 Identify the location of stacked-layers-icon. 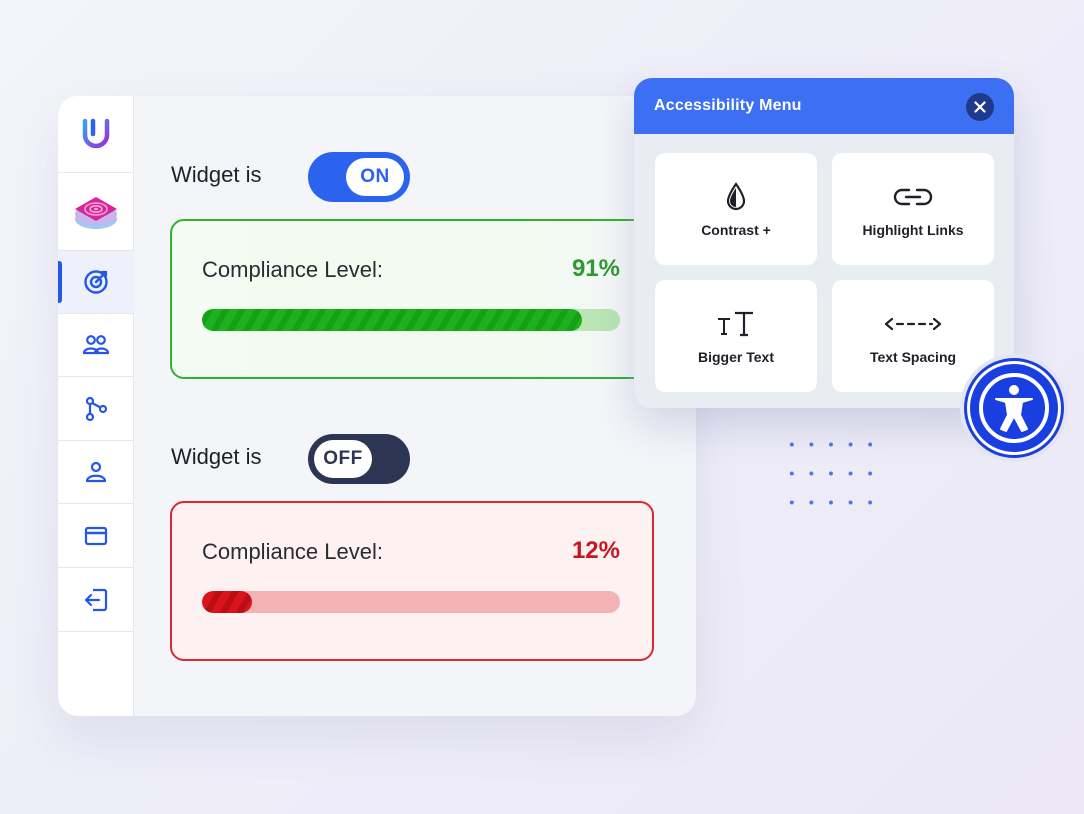
(96, 212).